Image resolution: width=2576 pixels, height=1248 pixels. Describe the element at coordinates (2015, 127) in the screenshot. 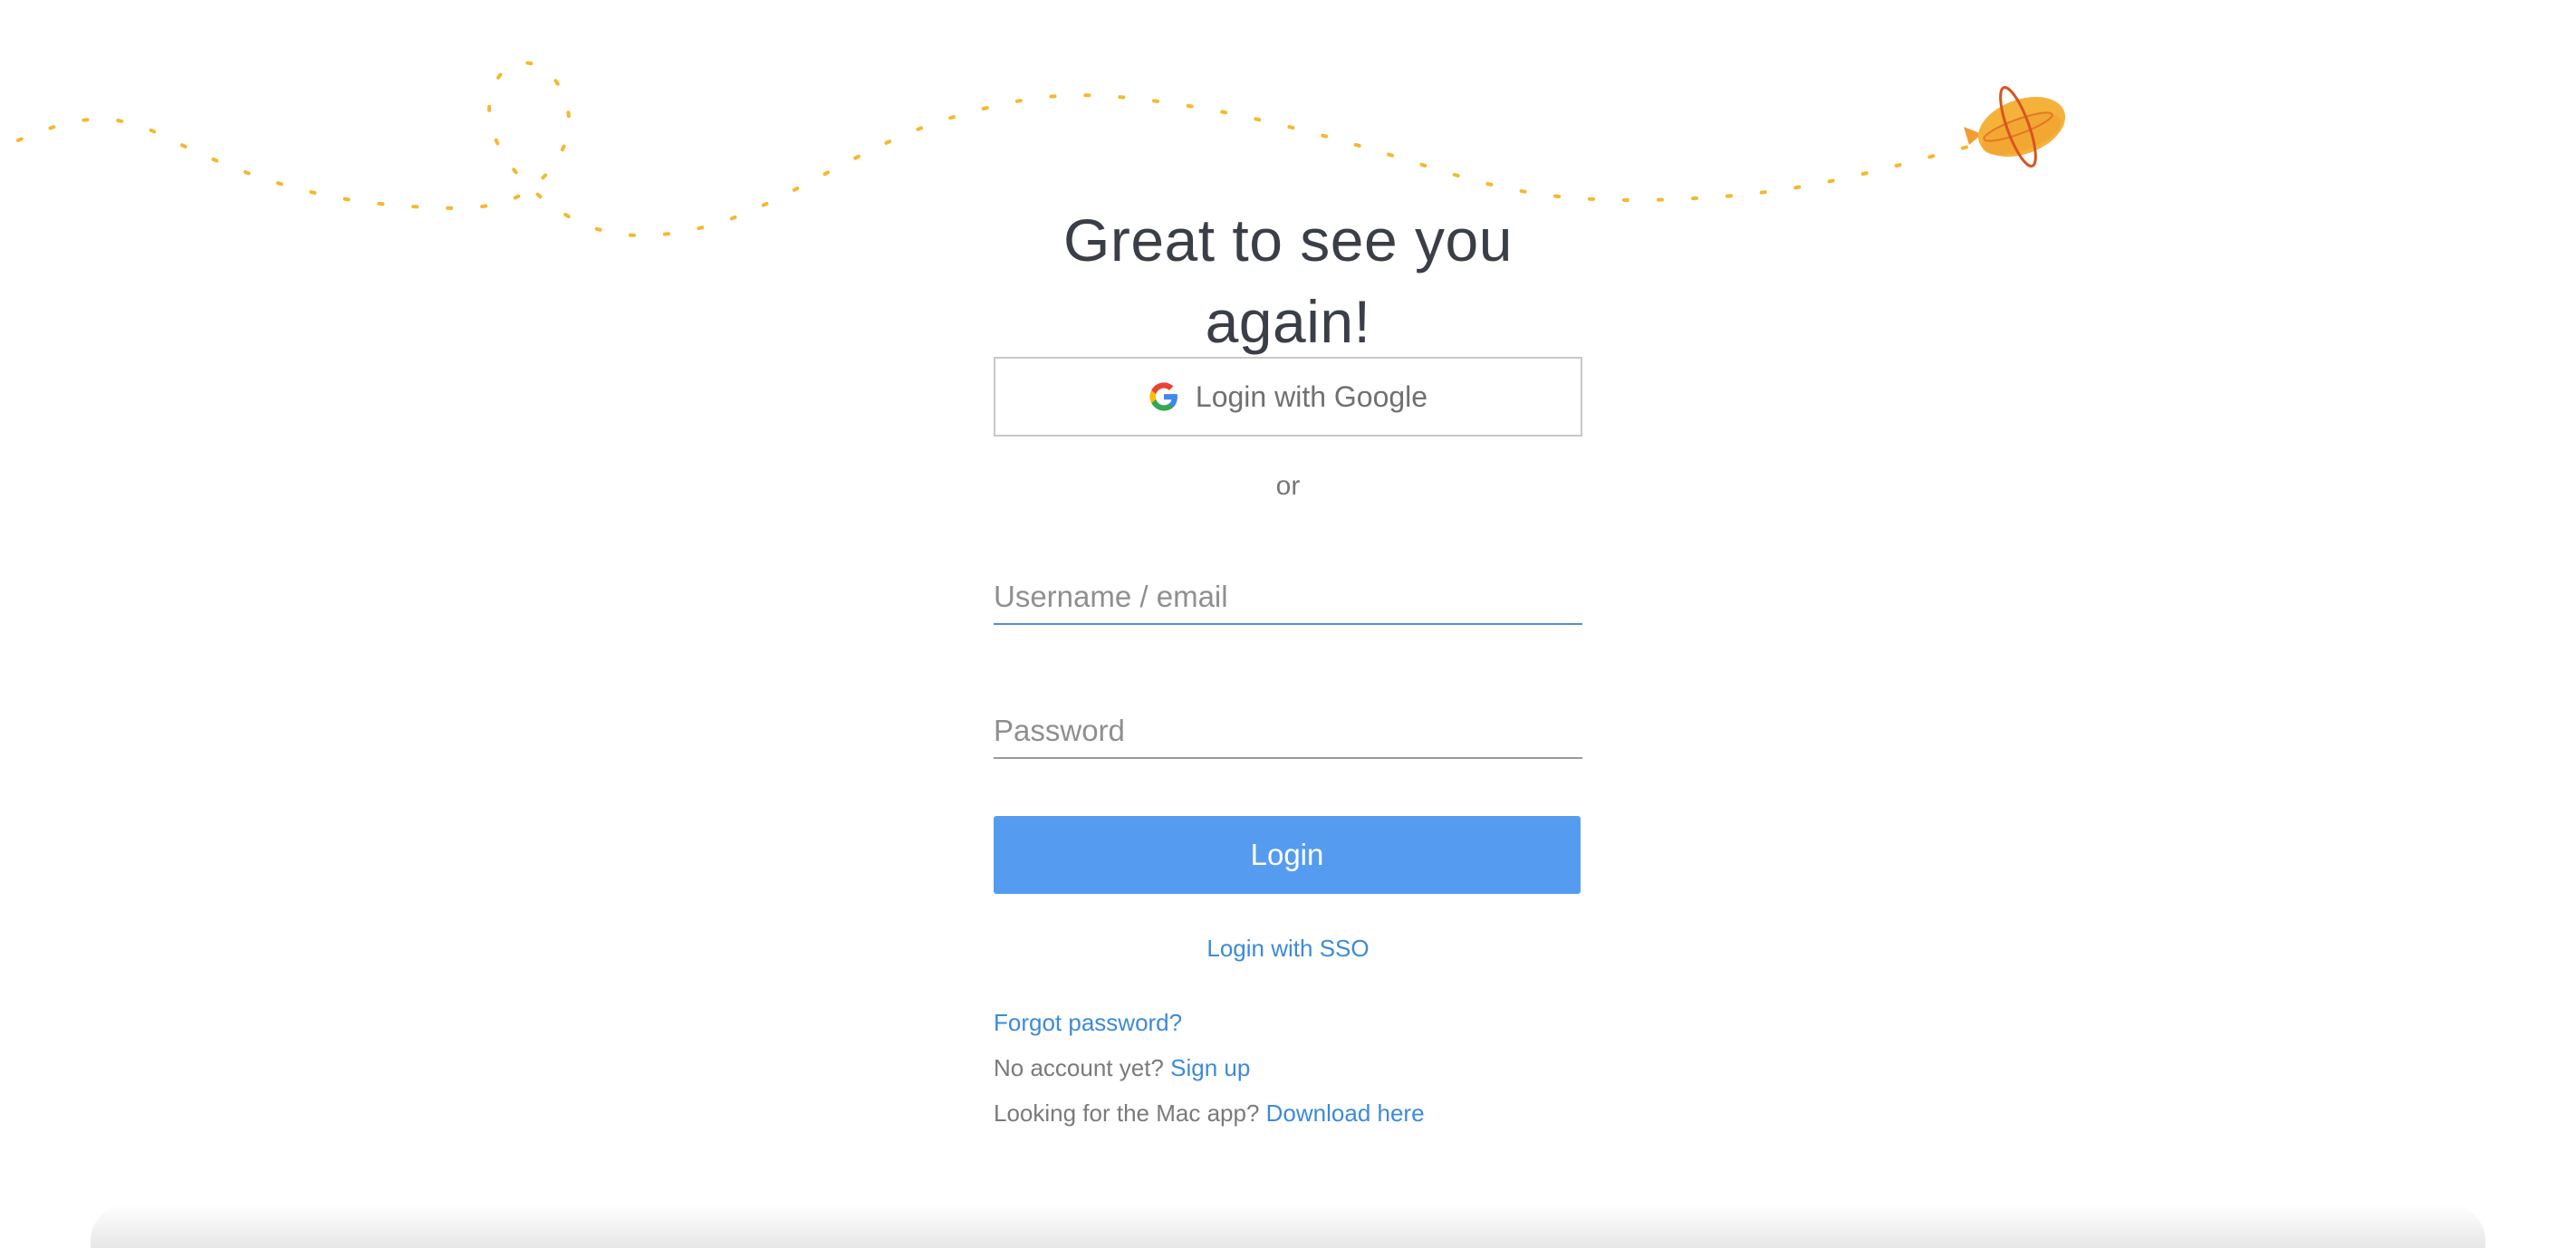

I see `zeplin-blimp-icon` at that location.